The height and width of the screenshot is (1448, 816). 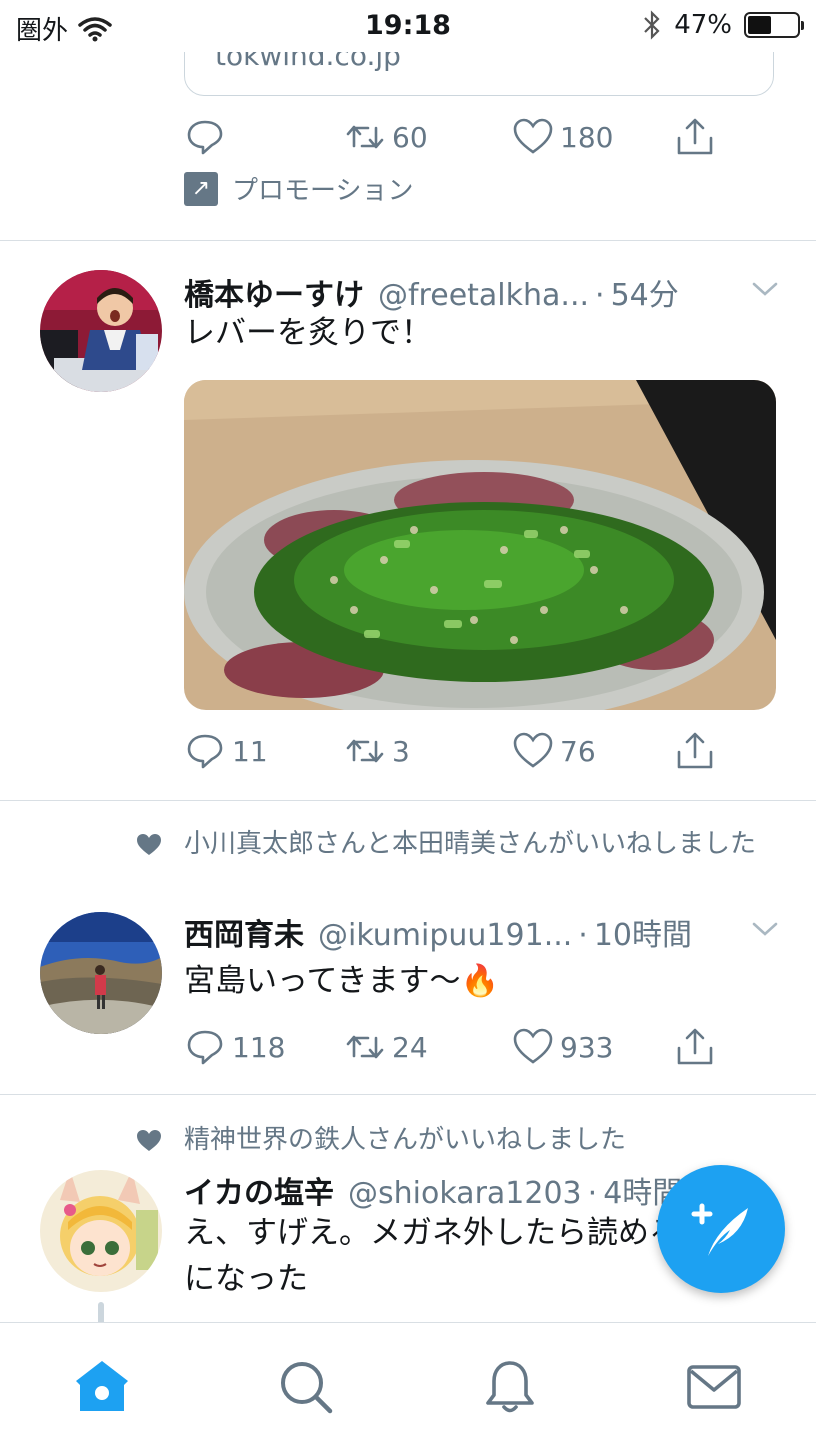 What do you see at coordinates (408, 26) in the screenshot?
I see `status-bar: 圏外 19:18 47%` at bounding box center [408, 26].